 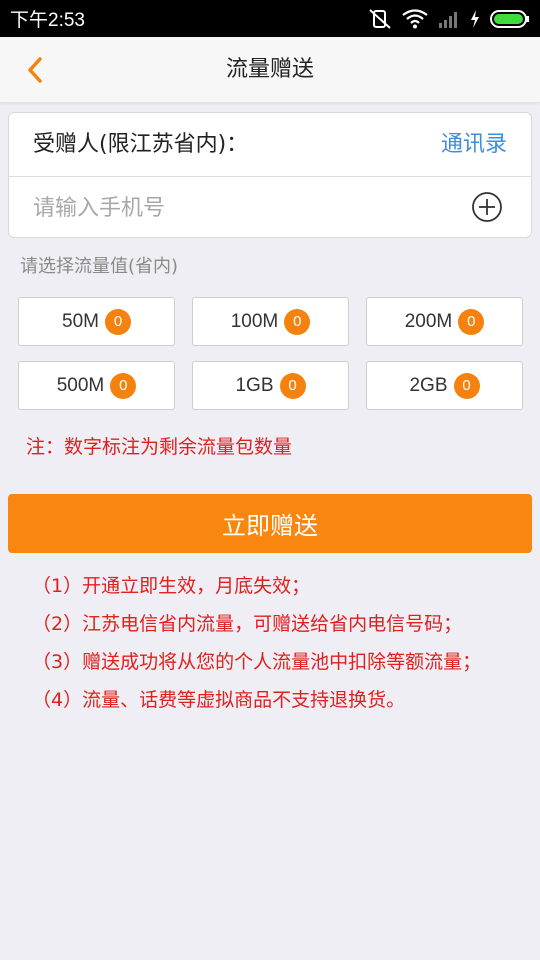 What do you see at coordinates (474, 145) in the screenshot?
I see `contacts-link: 通讯录` at bounding box center [474, 145].